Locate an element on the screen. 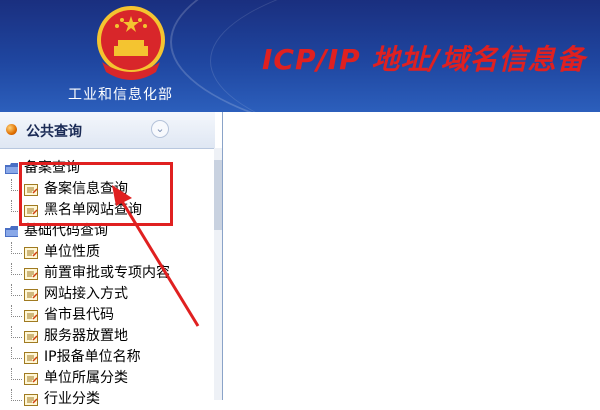 The height and width of the screenshot is (410, 600). tree-item-label: 前置审批或专项内容 is located at coordinates (107, 273).